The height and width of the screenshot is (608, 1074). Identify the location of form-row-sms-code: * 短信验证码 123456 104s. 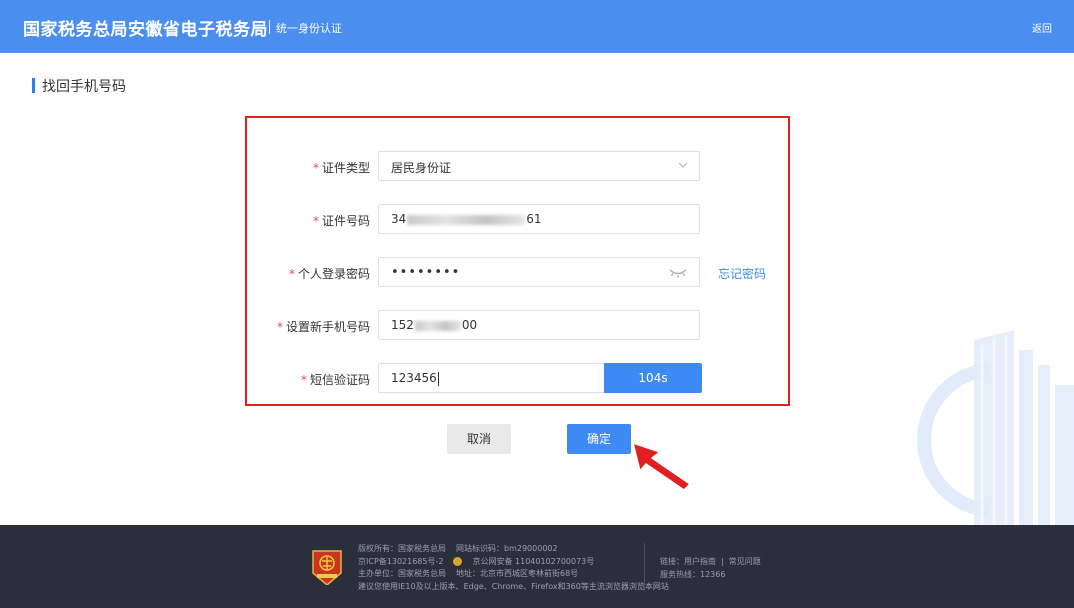
(537, 379).